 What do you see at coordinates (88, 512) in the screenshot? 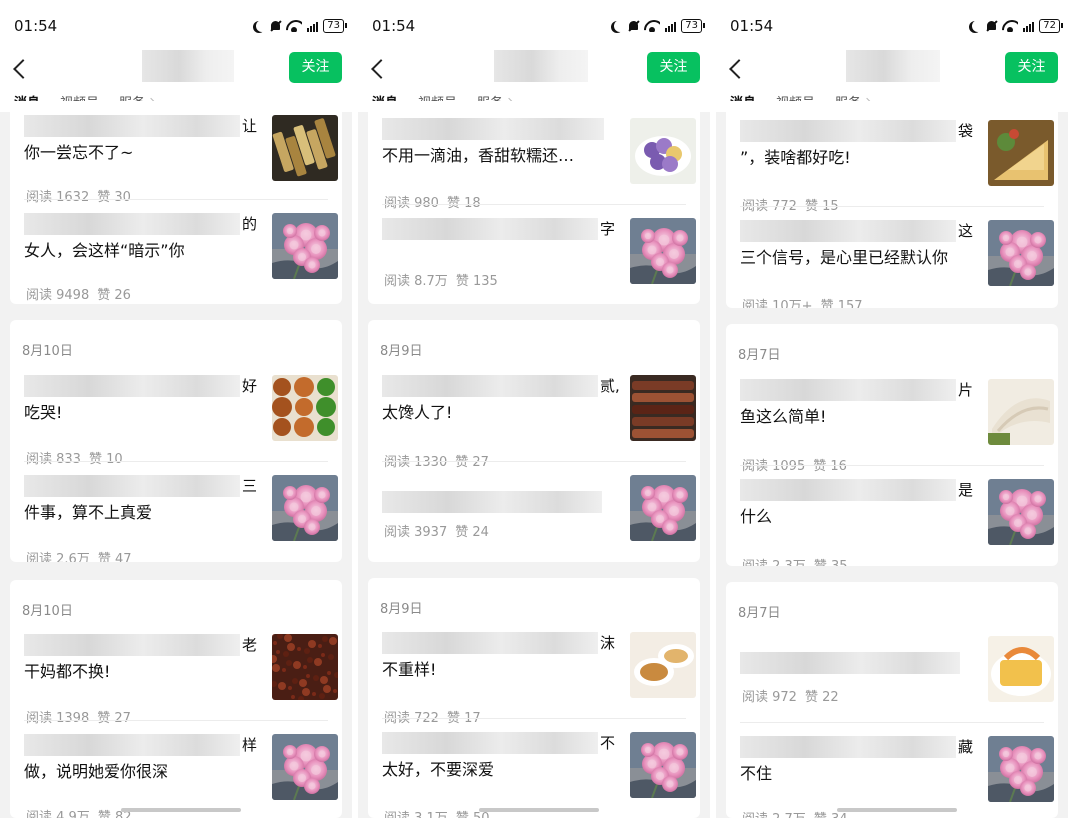
I see `article-title: 件事，算不上真爱` at bounding box center [88, 512].